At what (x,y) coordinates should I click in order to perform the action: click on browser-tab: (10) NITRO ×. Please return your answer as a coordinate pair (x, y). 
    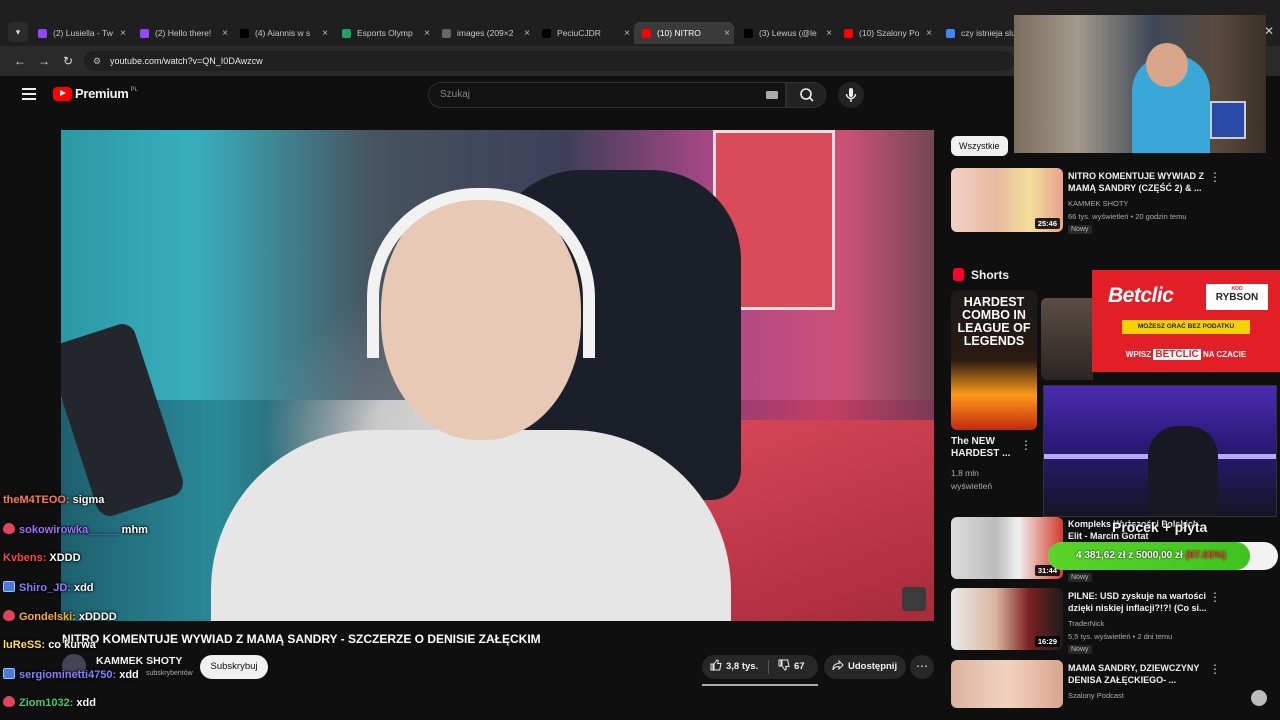
    Looking at the image, I should click on (684, 33).